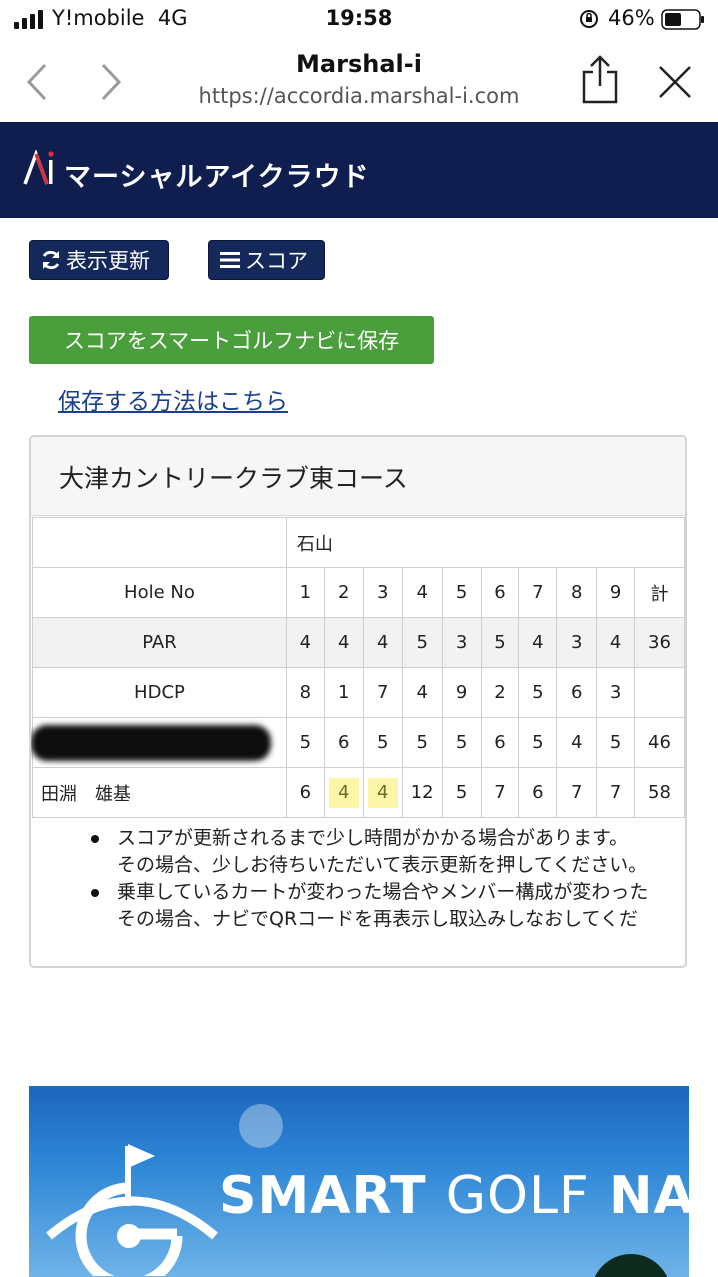 The image size is (718, 1277). Describe the element at coordinates (230, 260) in the screenshot. I see `menu-icon` at that location.